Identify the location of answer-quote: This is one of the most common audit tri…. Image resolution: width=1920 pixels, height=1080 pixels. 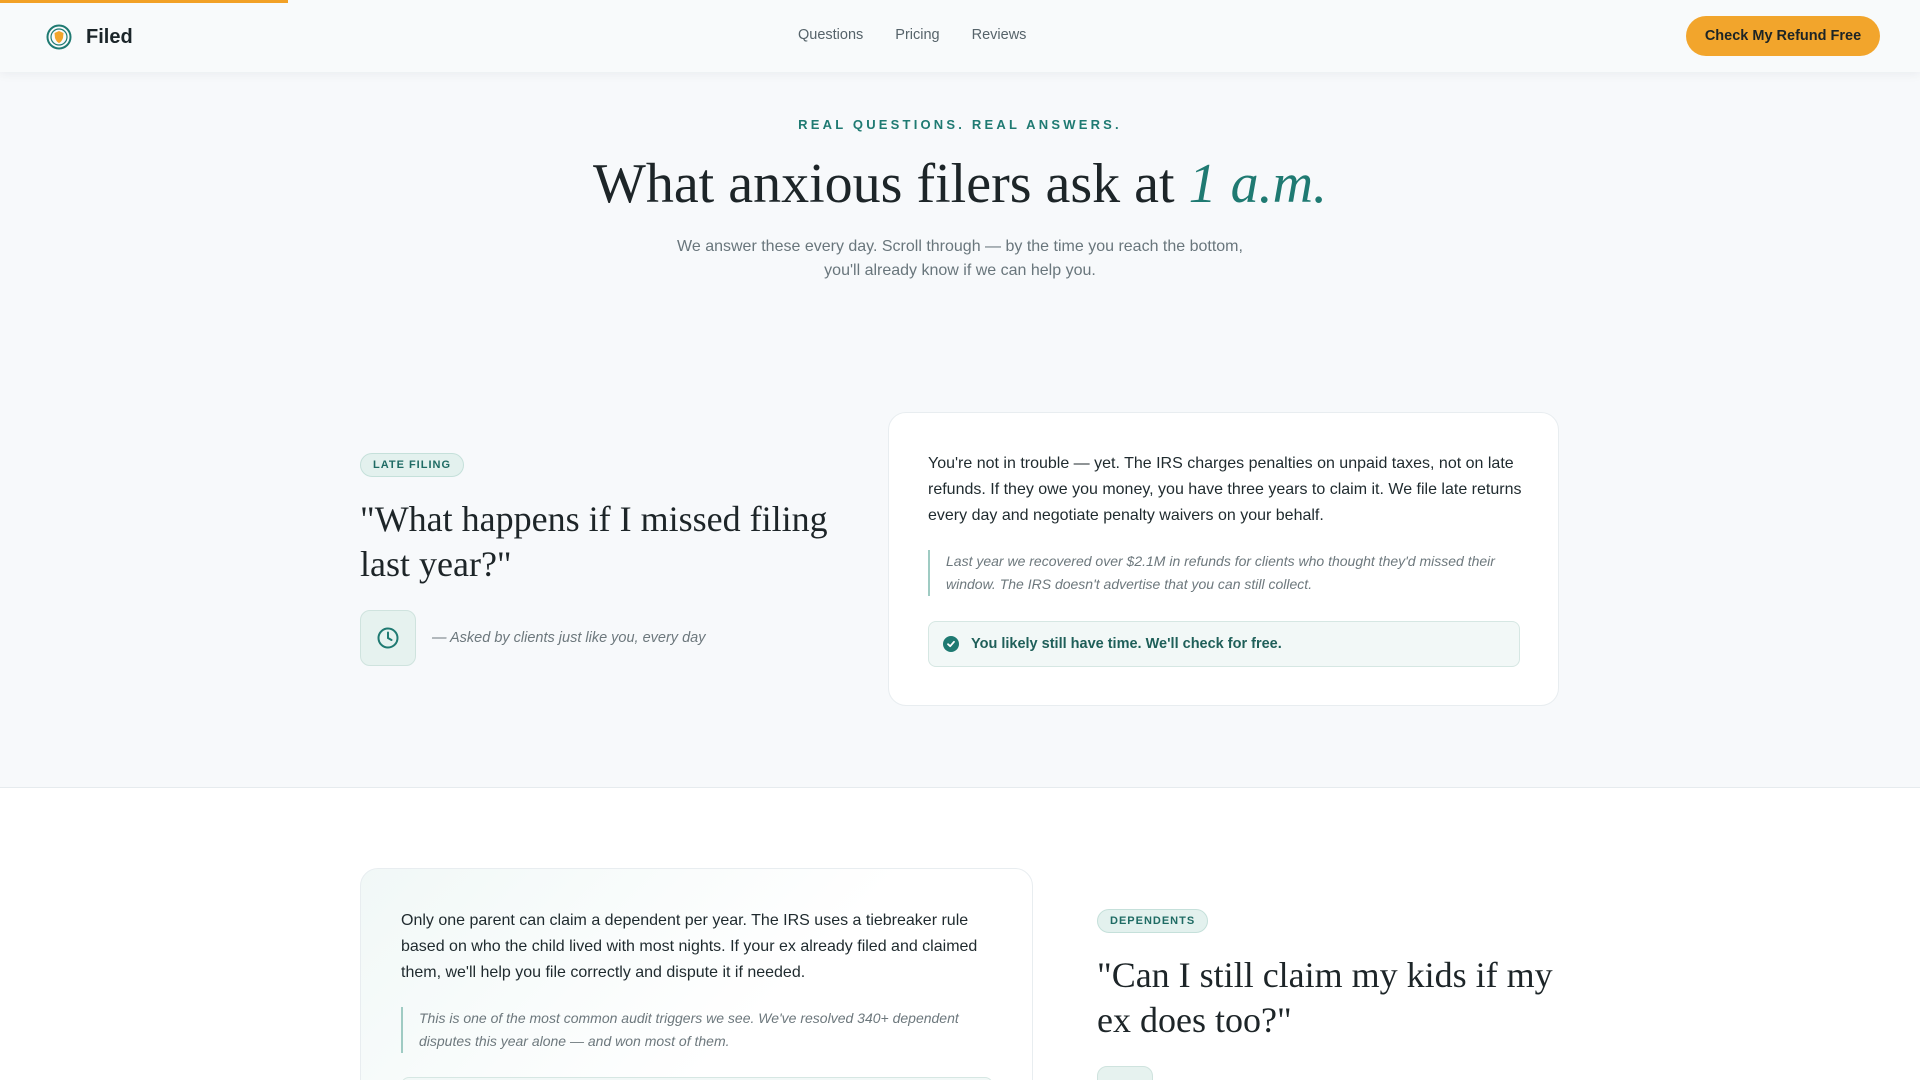
(691, 1030).